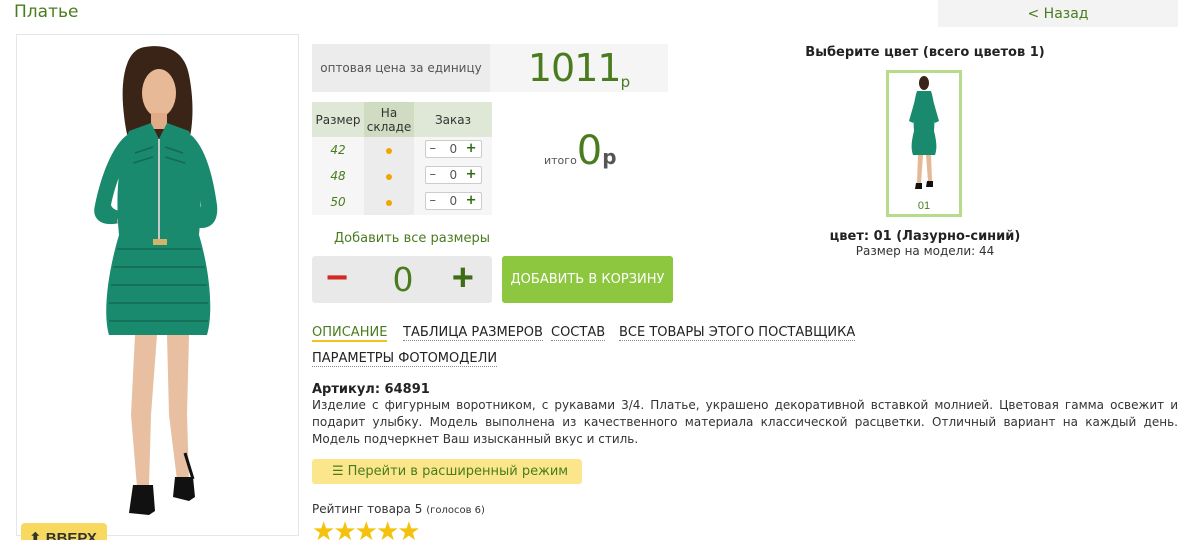 The width and height of the screenshot is (1181, 540). I want to click on article-number: Артикул: 64891, so click(371, 389).